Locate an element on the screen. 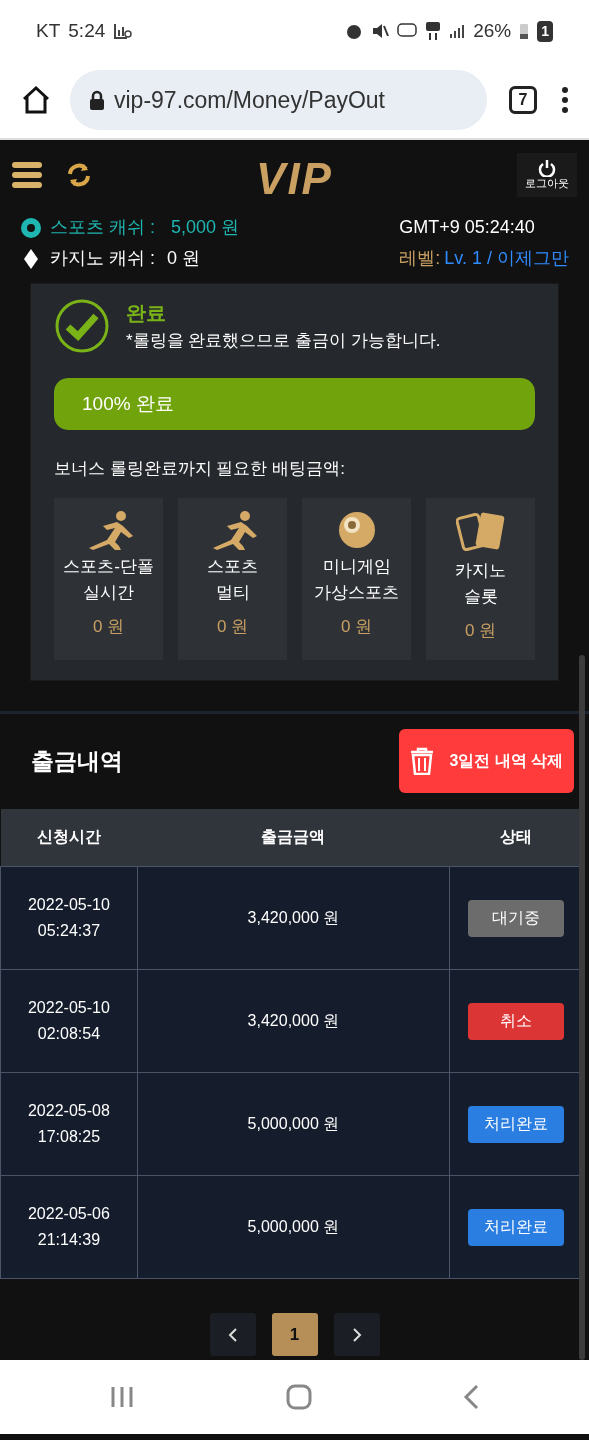  scrollbar-thumb is located at coordinates (582, 1007).